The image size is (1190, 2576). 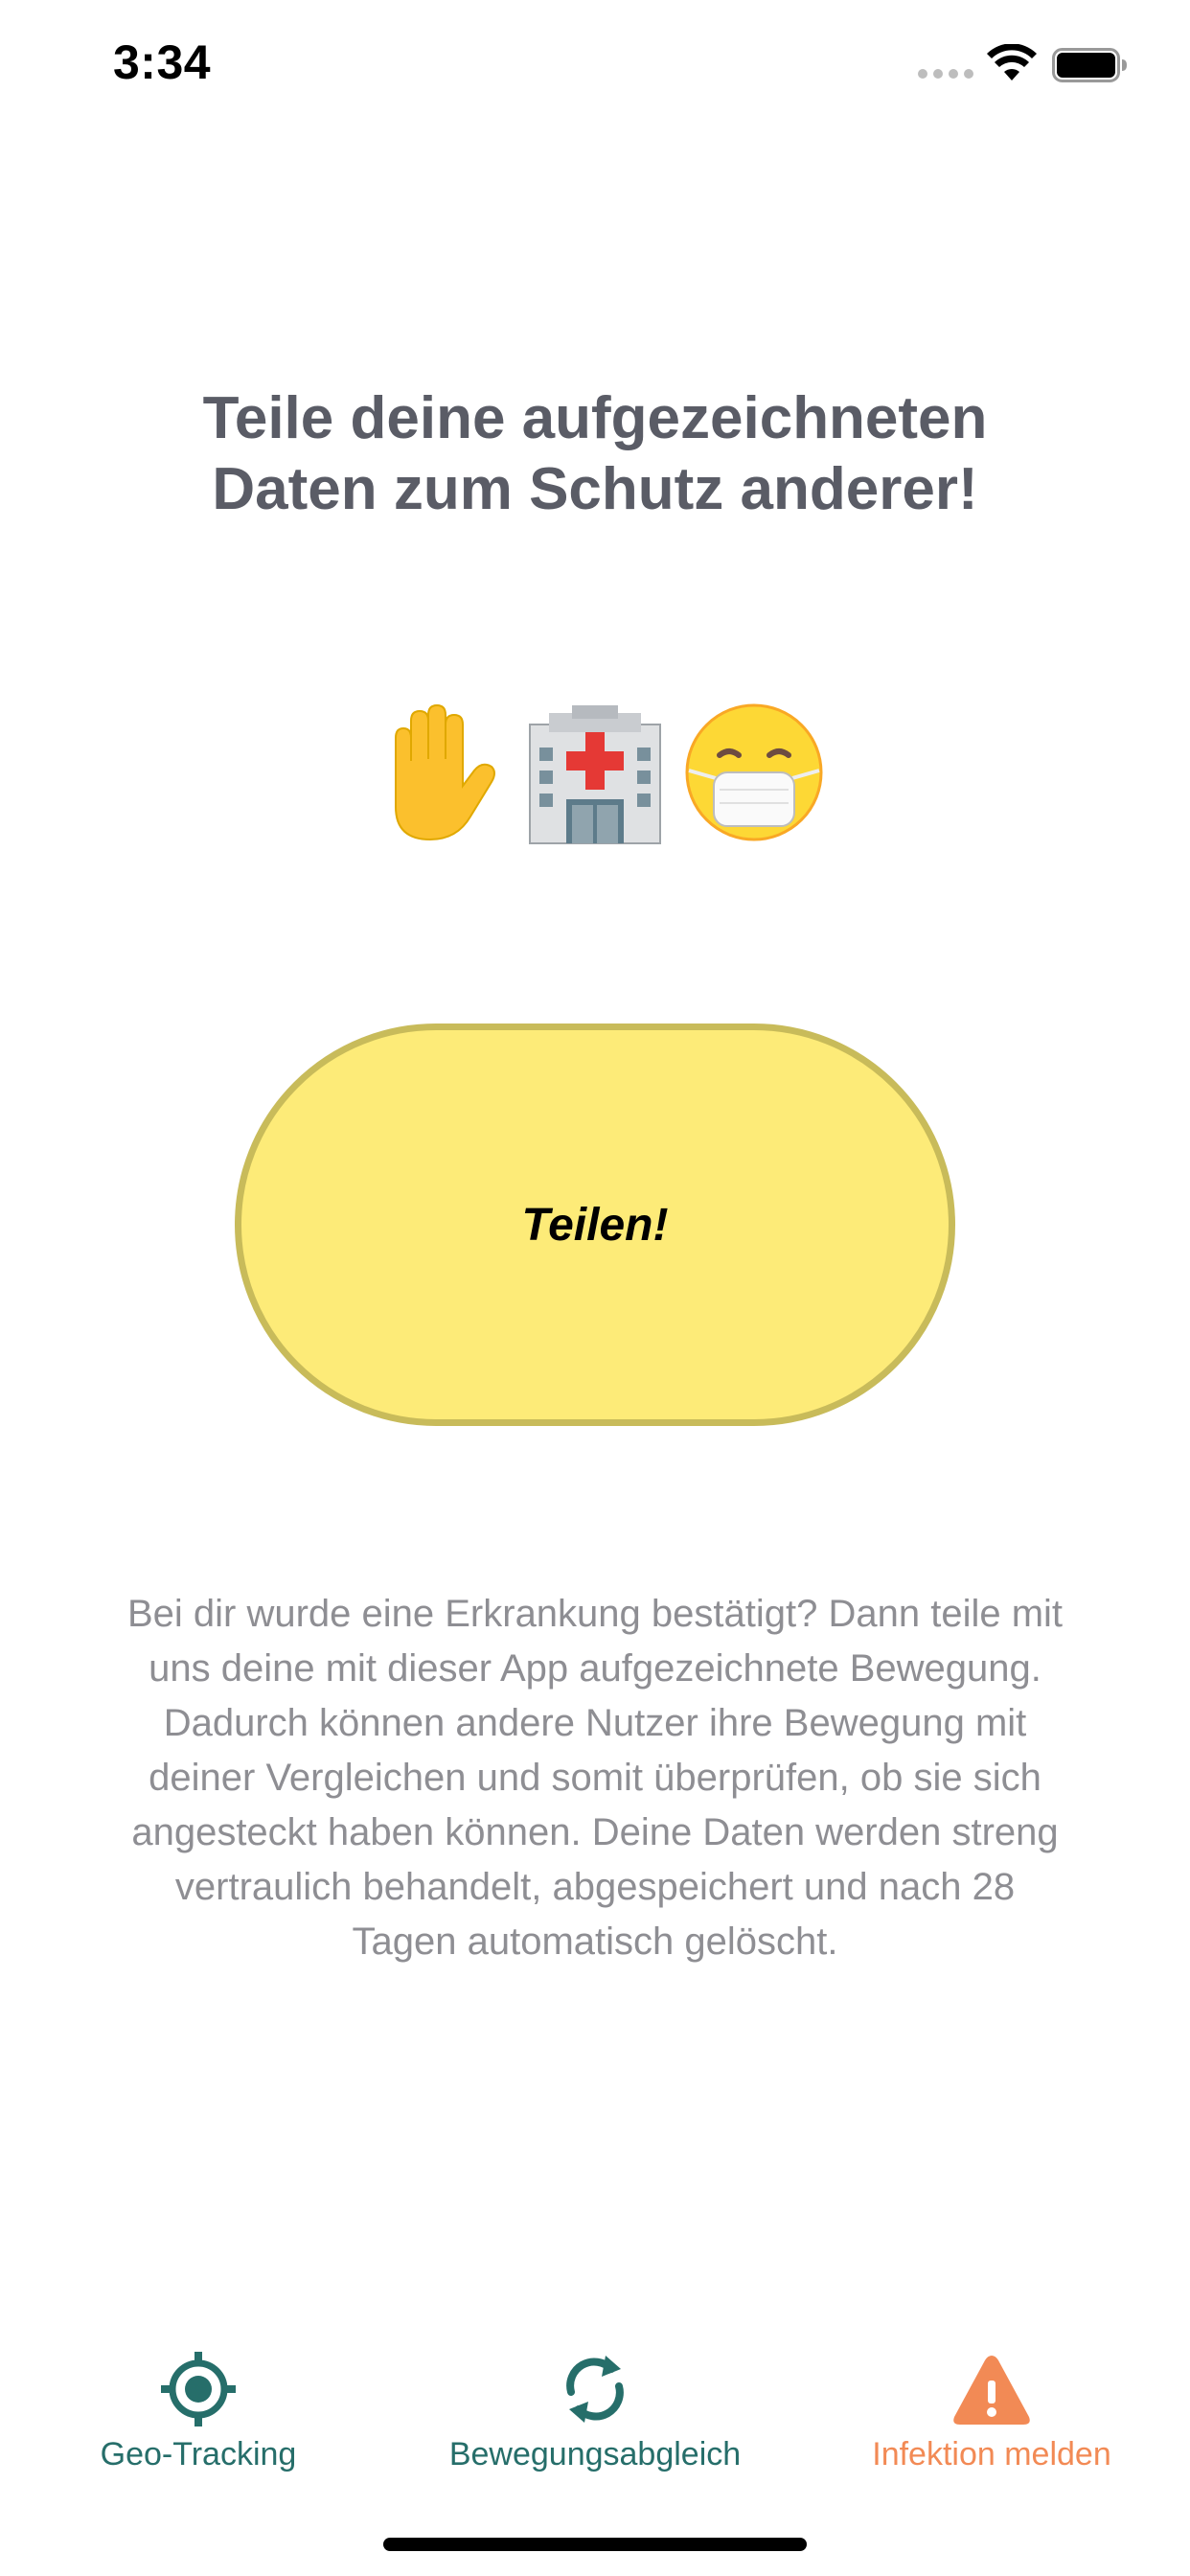 What do you see at coordinates (595, 489) in the screenshot?
I see `page-title-line-2: Daten zum Schutz anderer!` at bounding box center [595, 489].